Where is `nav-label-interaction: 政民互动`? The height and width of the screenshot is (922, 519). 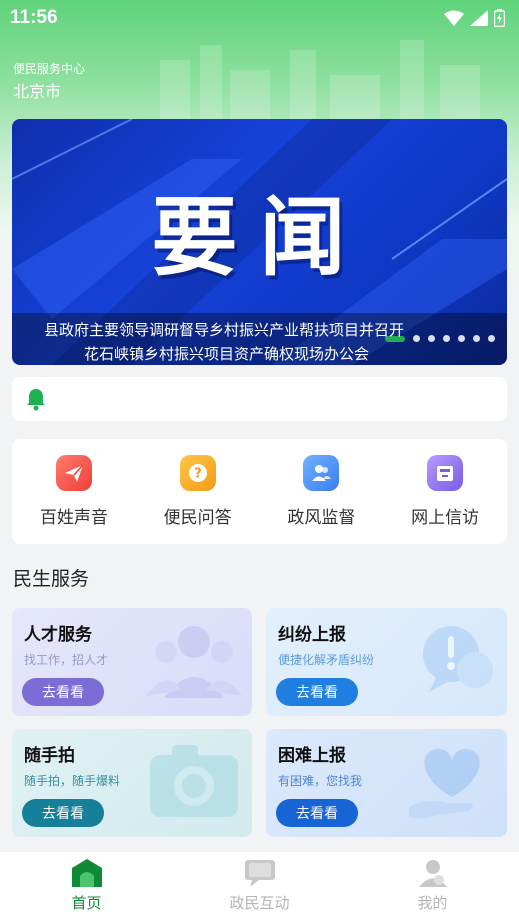
nav-label-interaction: 政民互动 is located at coordinates (259, 903).